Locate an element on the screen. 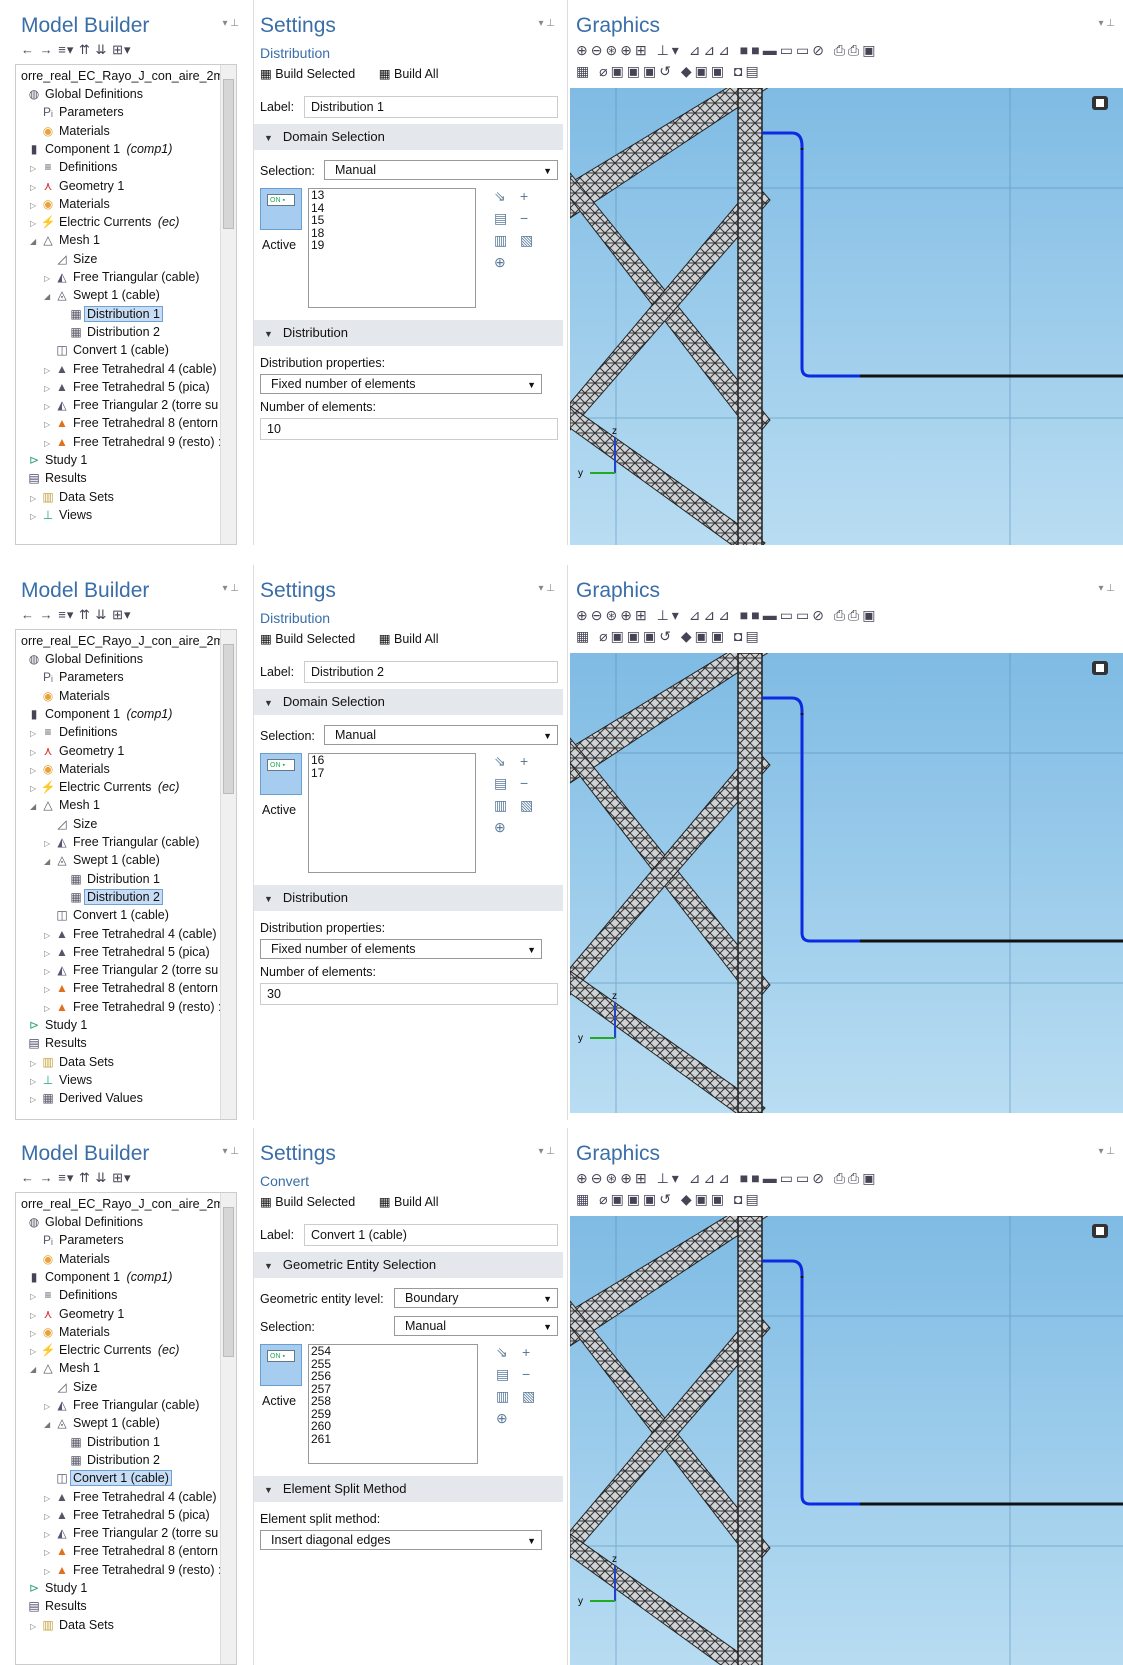 The width and height of the screenshot is (1123, 1665). tree-item: ◢ △ Mesh 1 is located at coordinates (66, 805).